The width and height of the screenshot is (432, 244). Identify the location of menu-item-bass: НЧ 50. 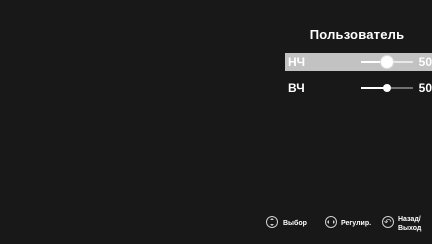
(358, 62).